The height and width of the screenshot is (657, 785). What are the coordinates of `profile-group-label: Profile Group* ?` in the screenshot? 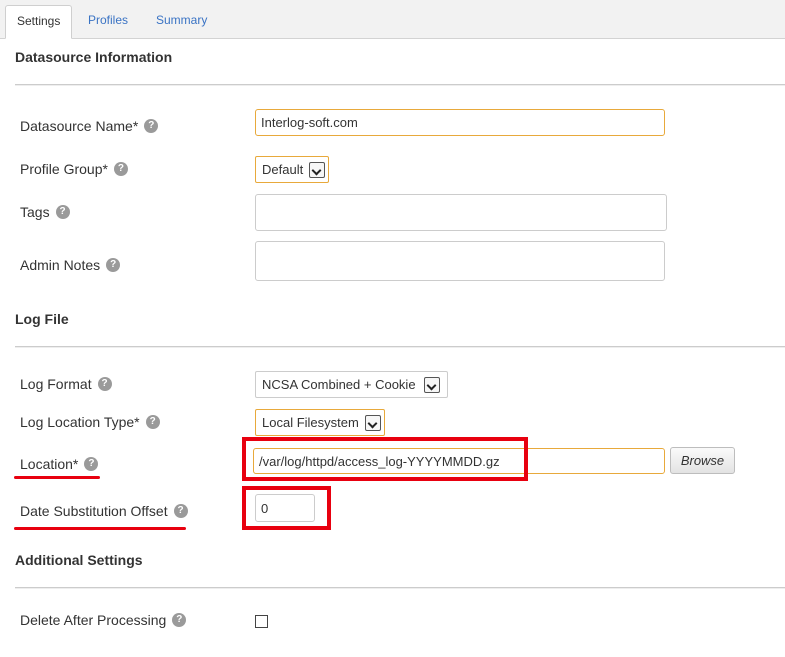 It's located at (74, 169).